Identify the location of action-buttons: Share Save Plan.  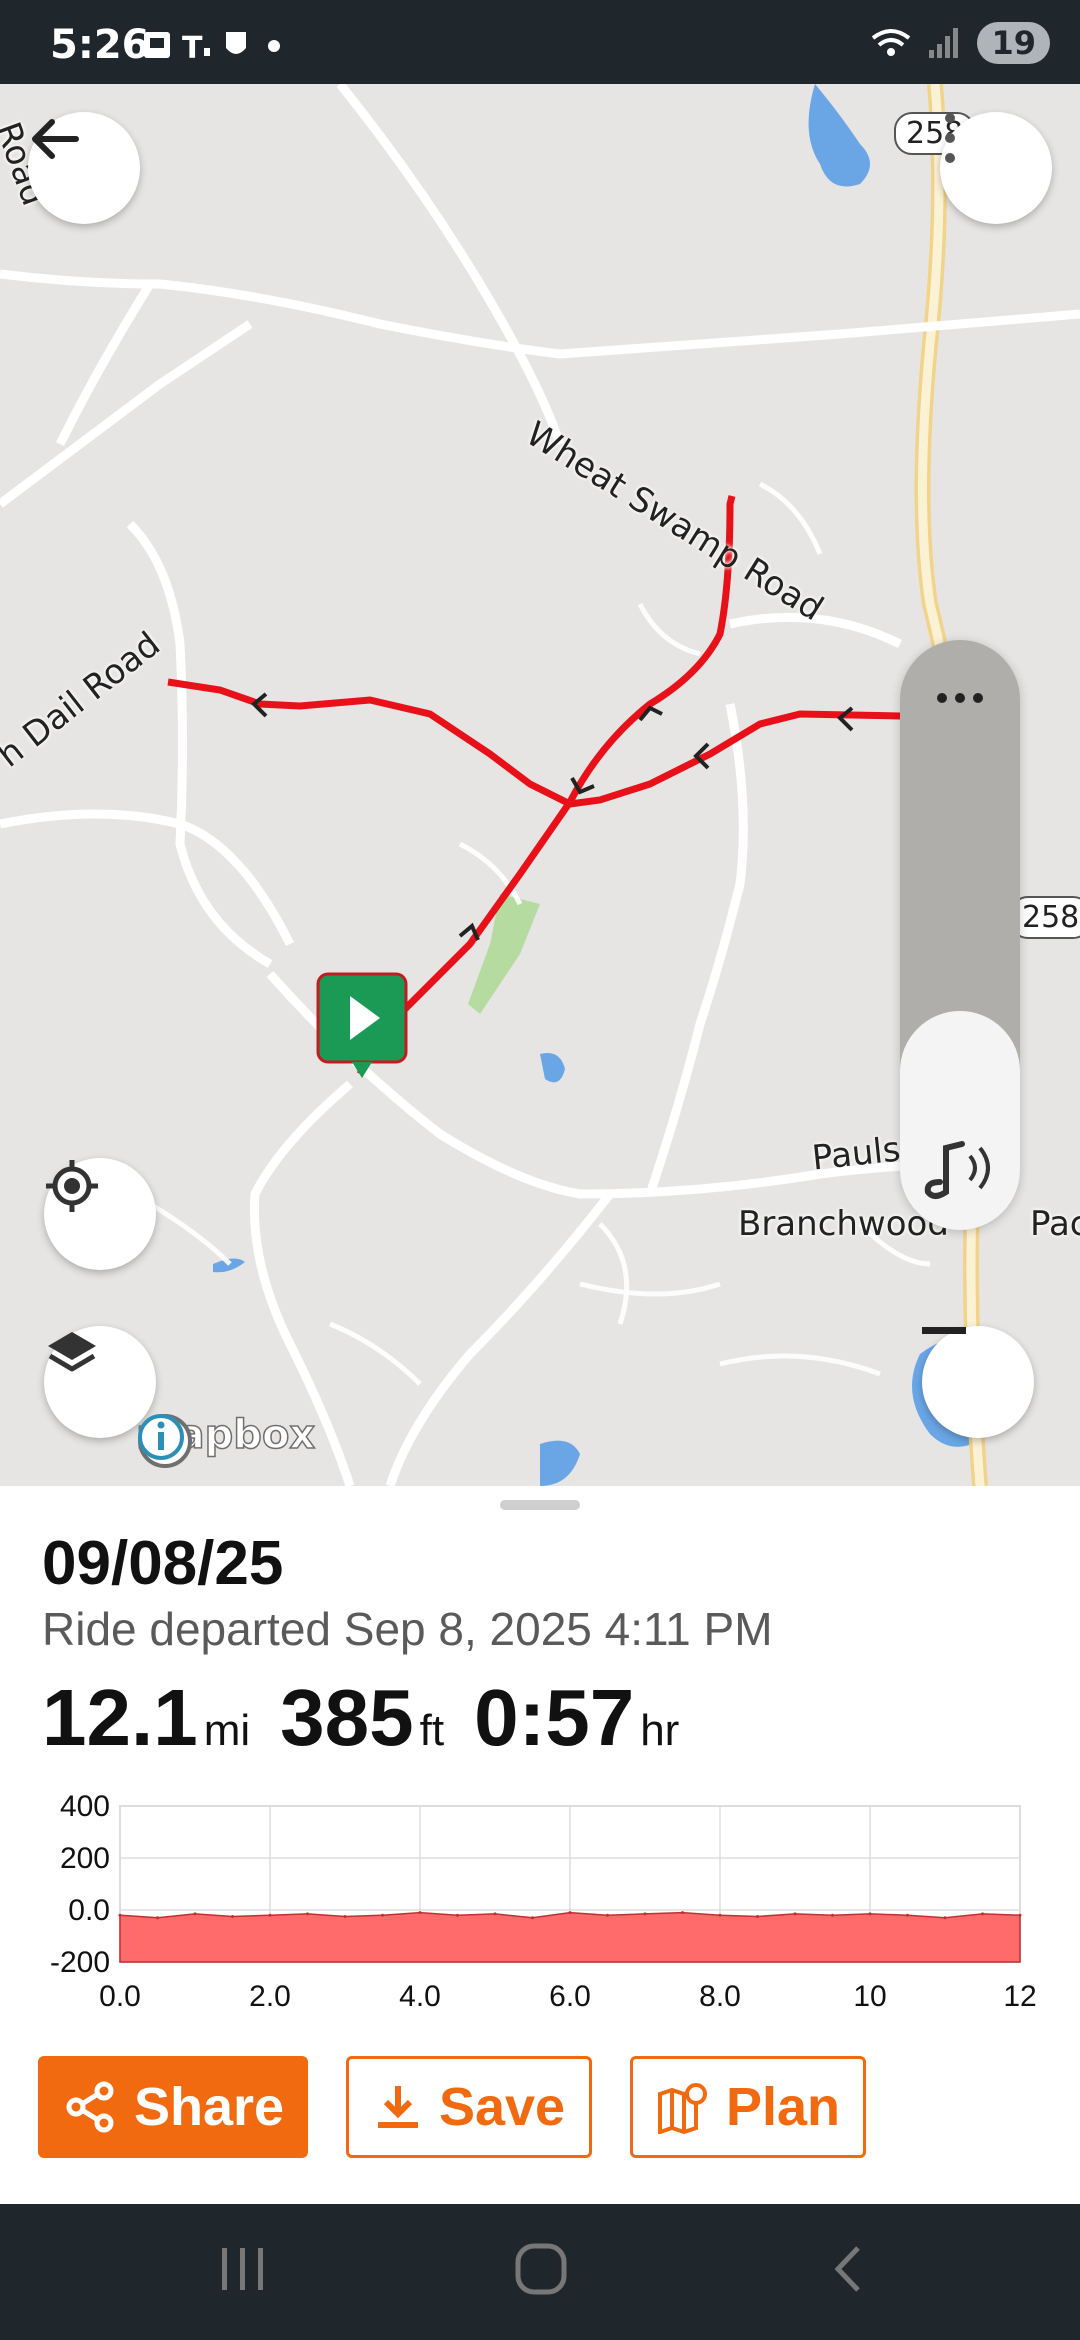
(452, 2107).